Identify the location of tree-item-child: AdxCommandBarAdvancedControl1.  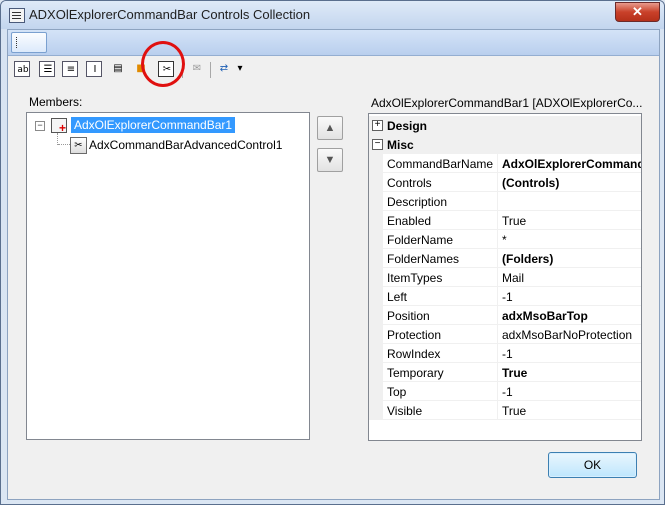
(185, 145).